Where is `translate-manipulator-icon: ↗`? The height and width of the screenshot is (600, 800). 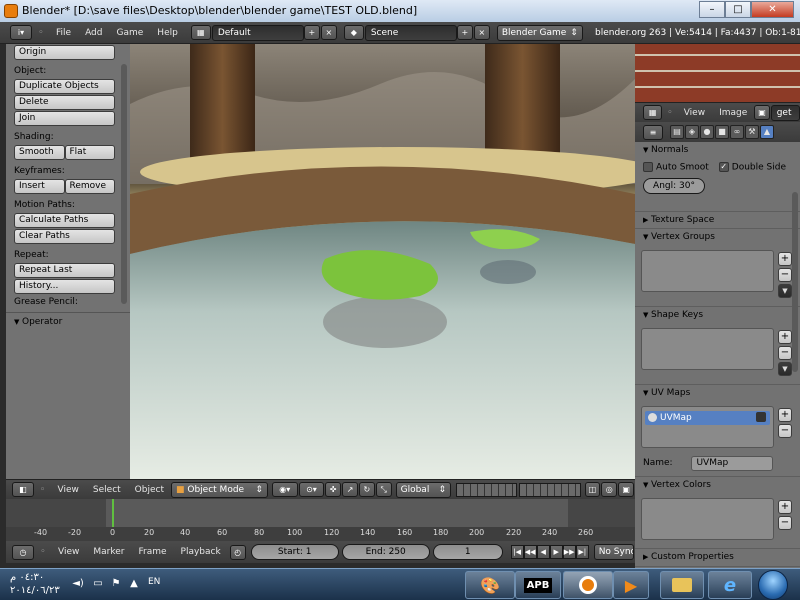
translate-manipulator-icon: ↗ is located at coordinates (350, 489).